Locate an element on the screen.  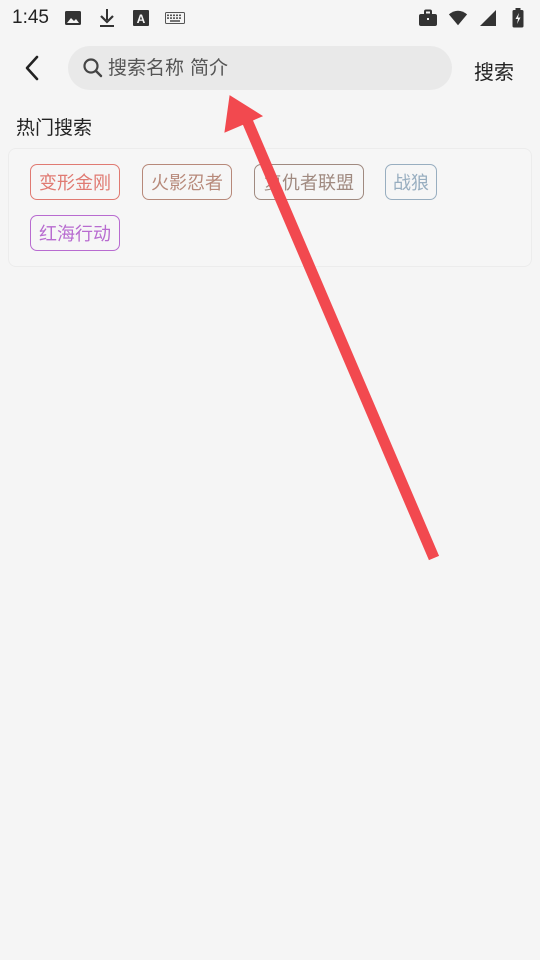
search-icon is located at coordinates (93, 68).